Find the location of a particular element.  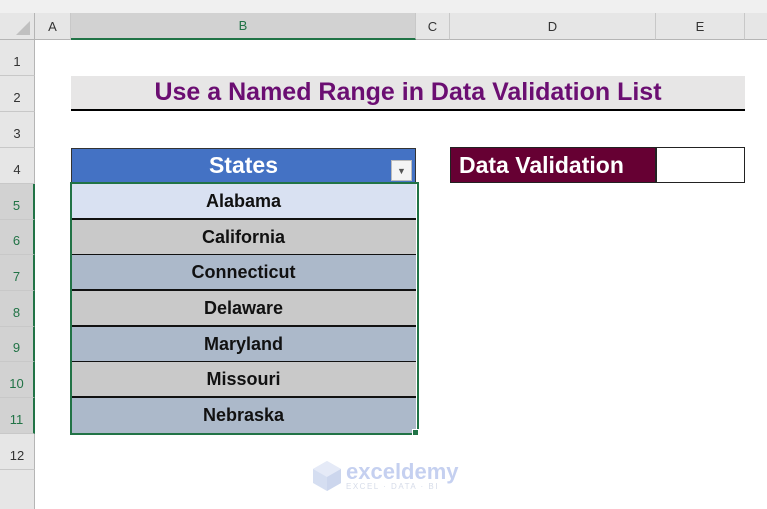

row-header-3: 3 is located at coordinates (17, 130).